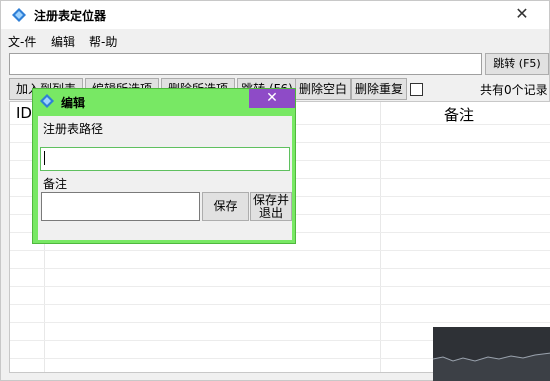 The image size is (550, 381). I want to click on column-header-note: 备注, so click(459, 114).